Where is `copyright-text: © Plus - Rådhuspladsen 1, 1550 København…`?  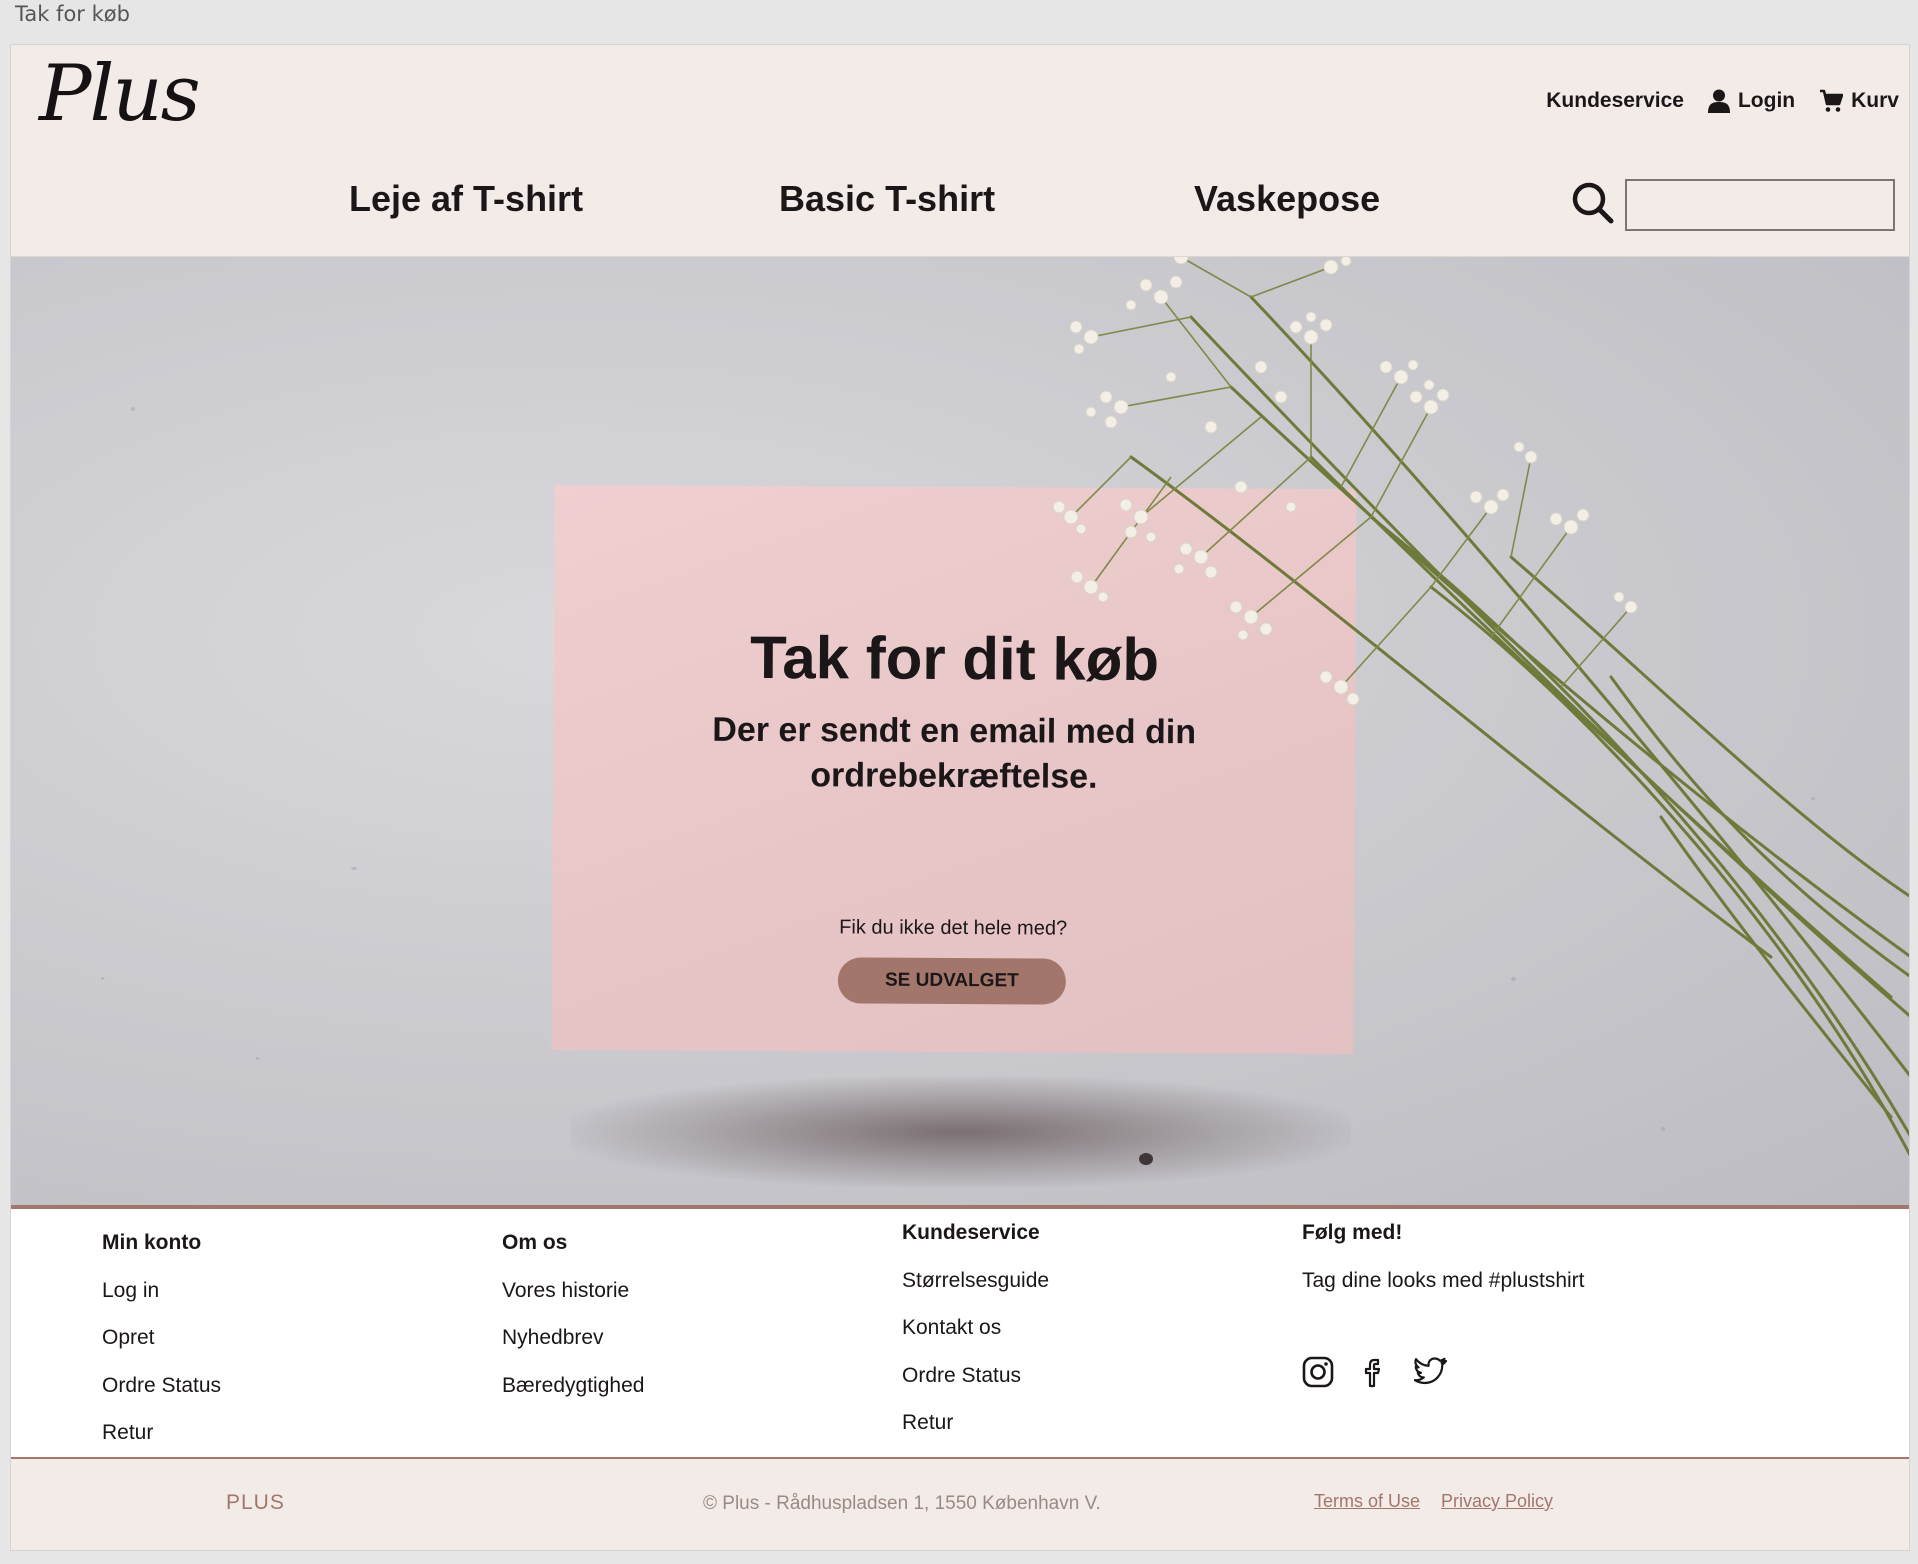 copyright-text: © Plus - Rådhuspladsen 1, 1550 København… is located at coordinates (902, 1503).